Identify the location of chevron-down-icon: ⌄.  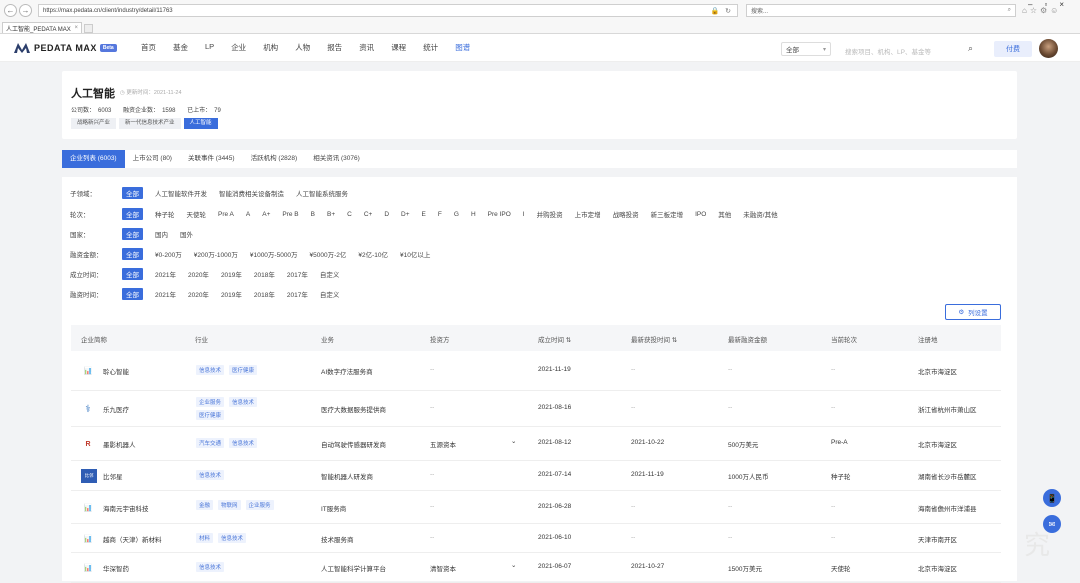
(513, 565).